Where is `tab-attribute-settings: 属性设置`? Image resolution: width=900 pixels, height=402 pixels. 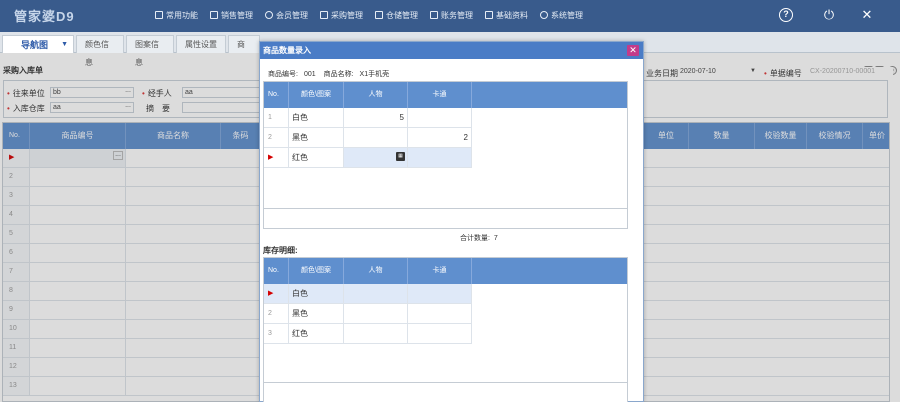
tab-attribute-settings: 属性设置 is located at coordinates (201, 44).